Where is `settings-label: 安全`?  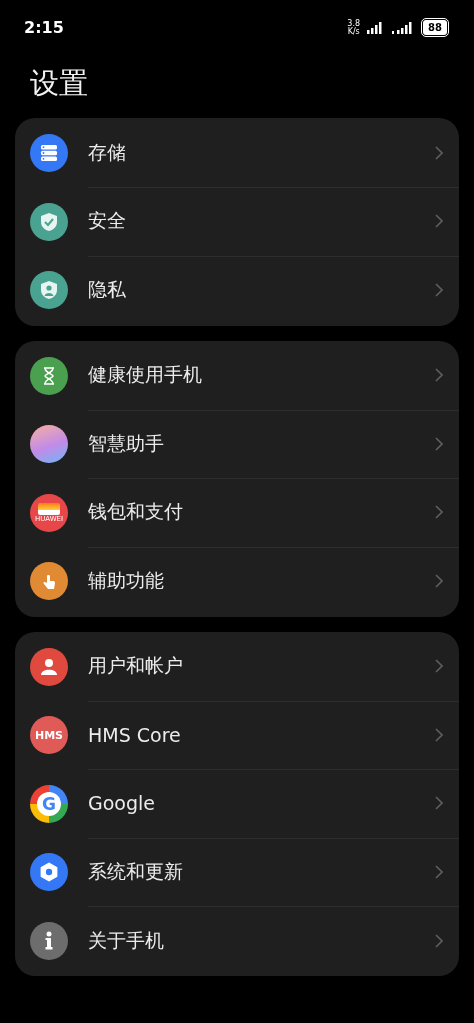 settings-label: 安全 is located at coordinates (107, 221).